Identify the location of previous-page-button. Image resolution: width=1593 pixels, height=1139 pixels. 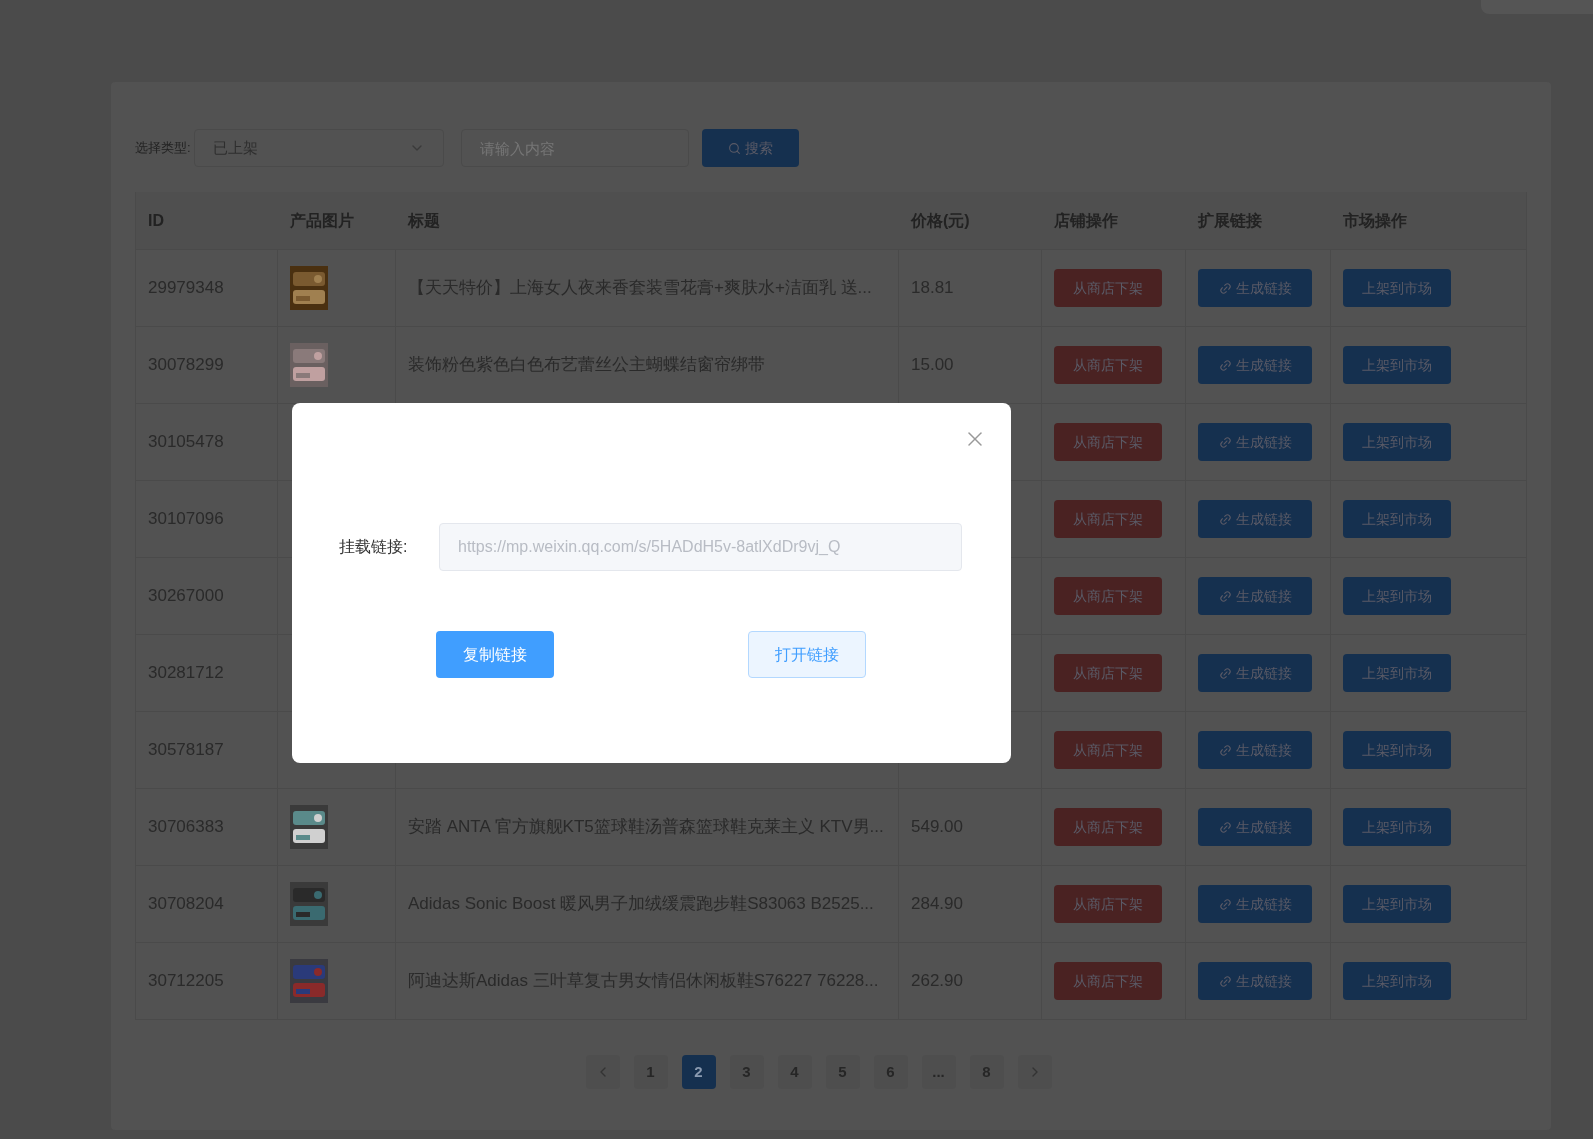
(602, 1072).